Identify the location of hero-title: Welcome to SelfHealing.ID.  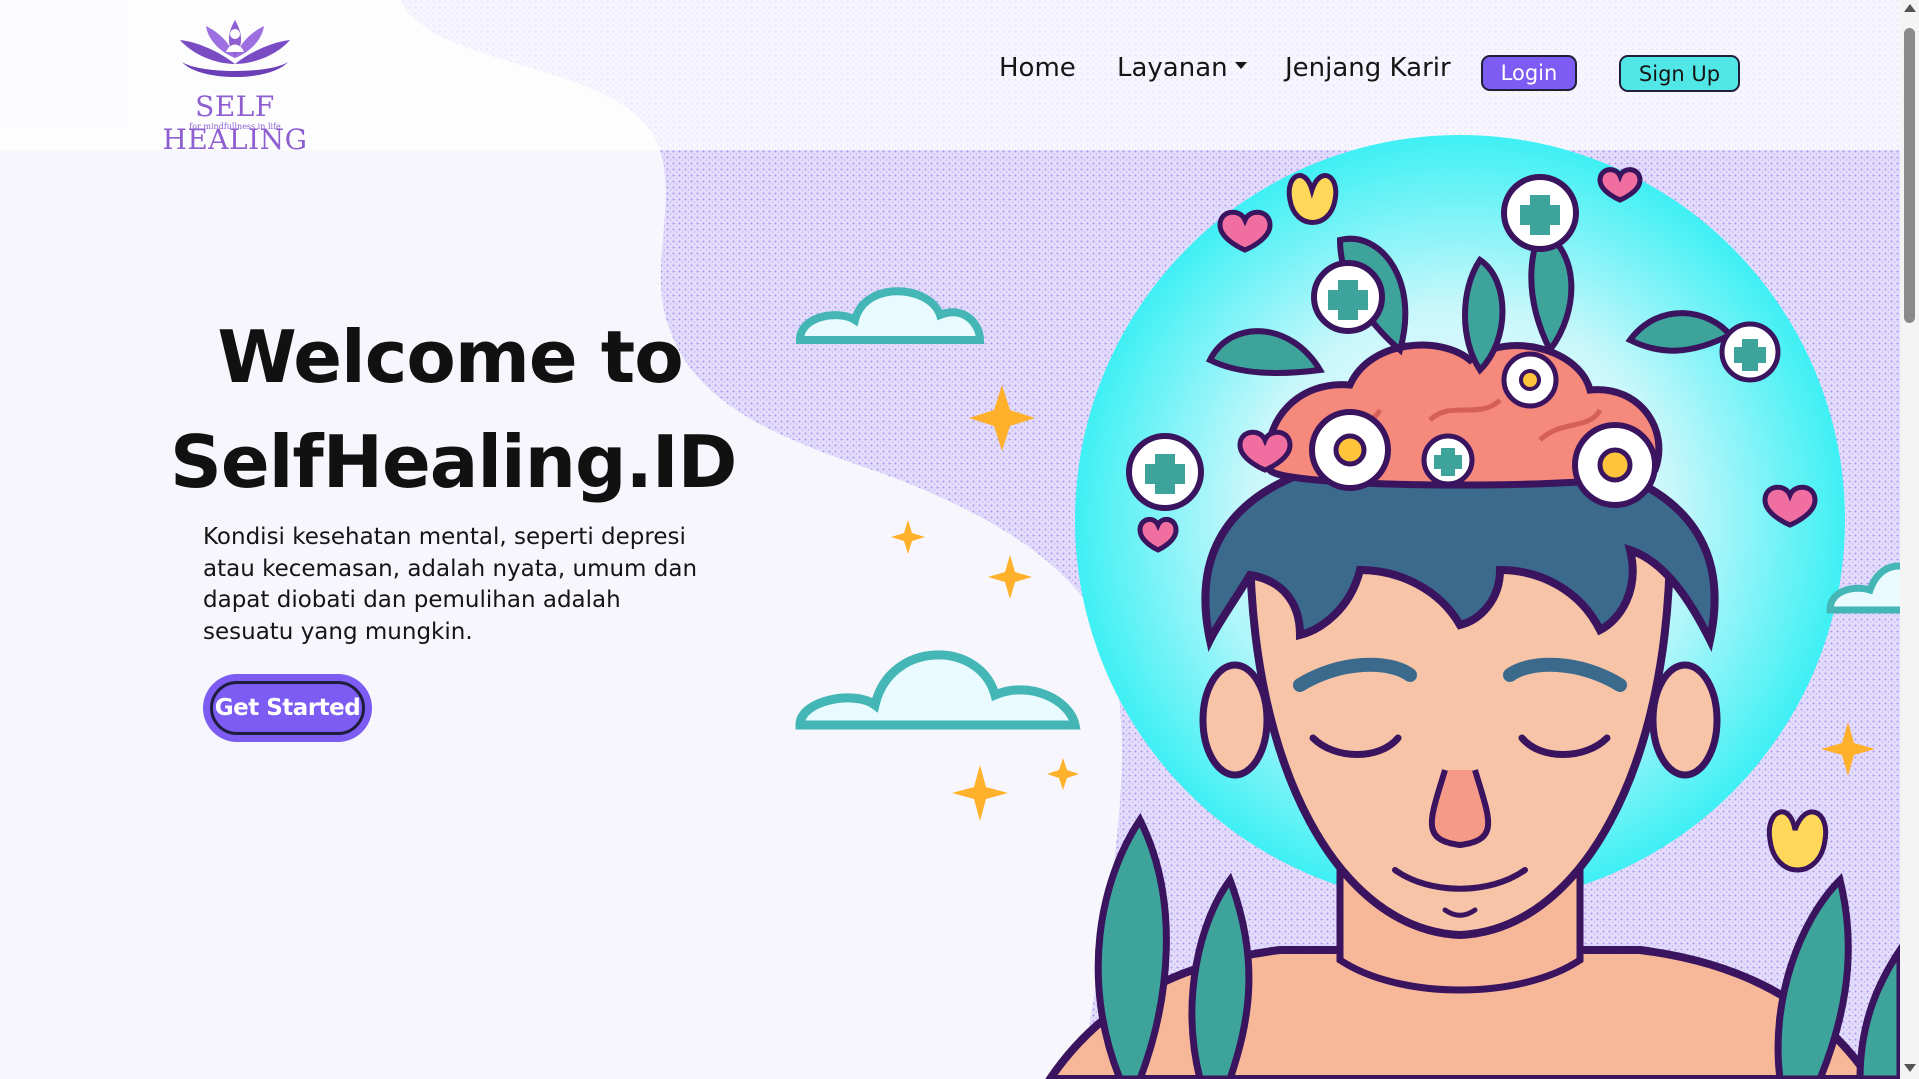
(453, 410).